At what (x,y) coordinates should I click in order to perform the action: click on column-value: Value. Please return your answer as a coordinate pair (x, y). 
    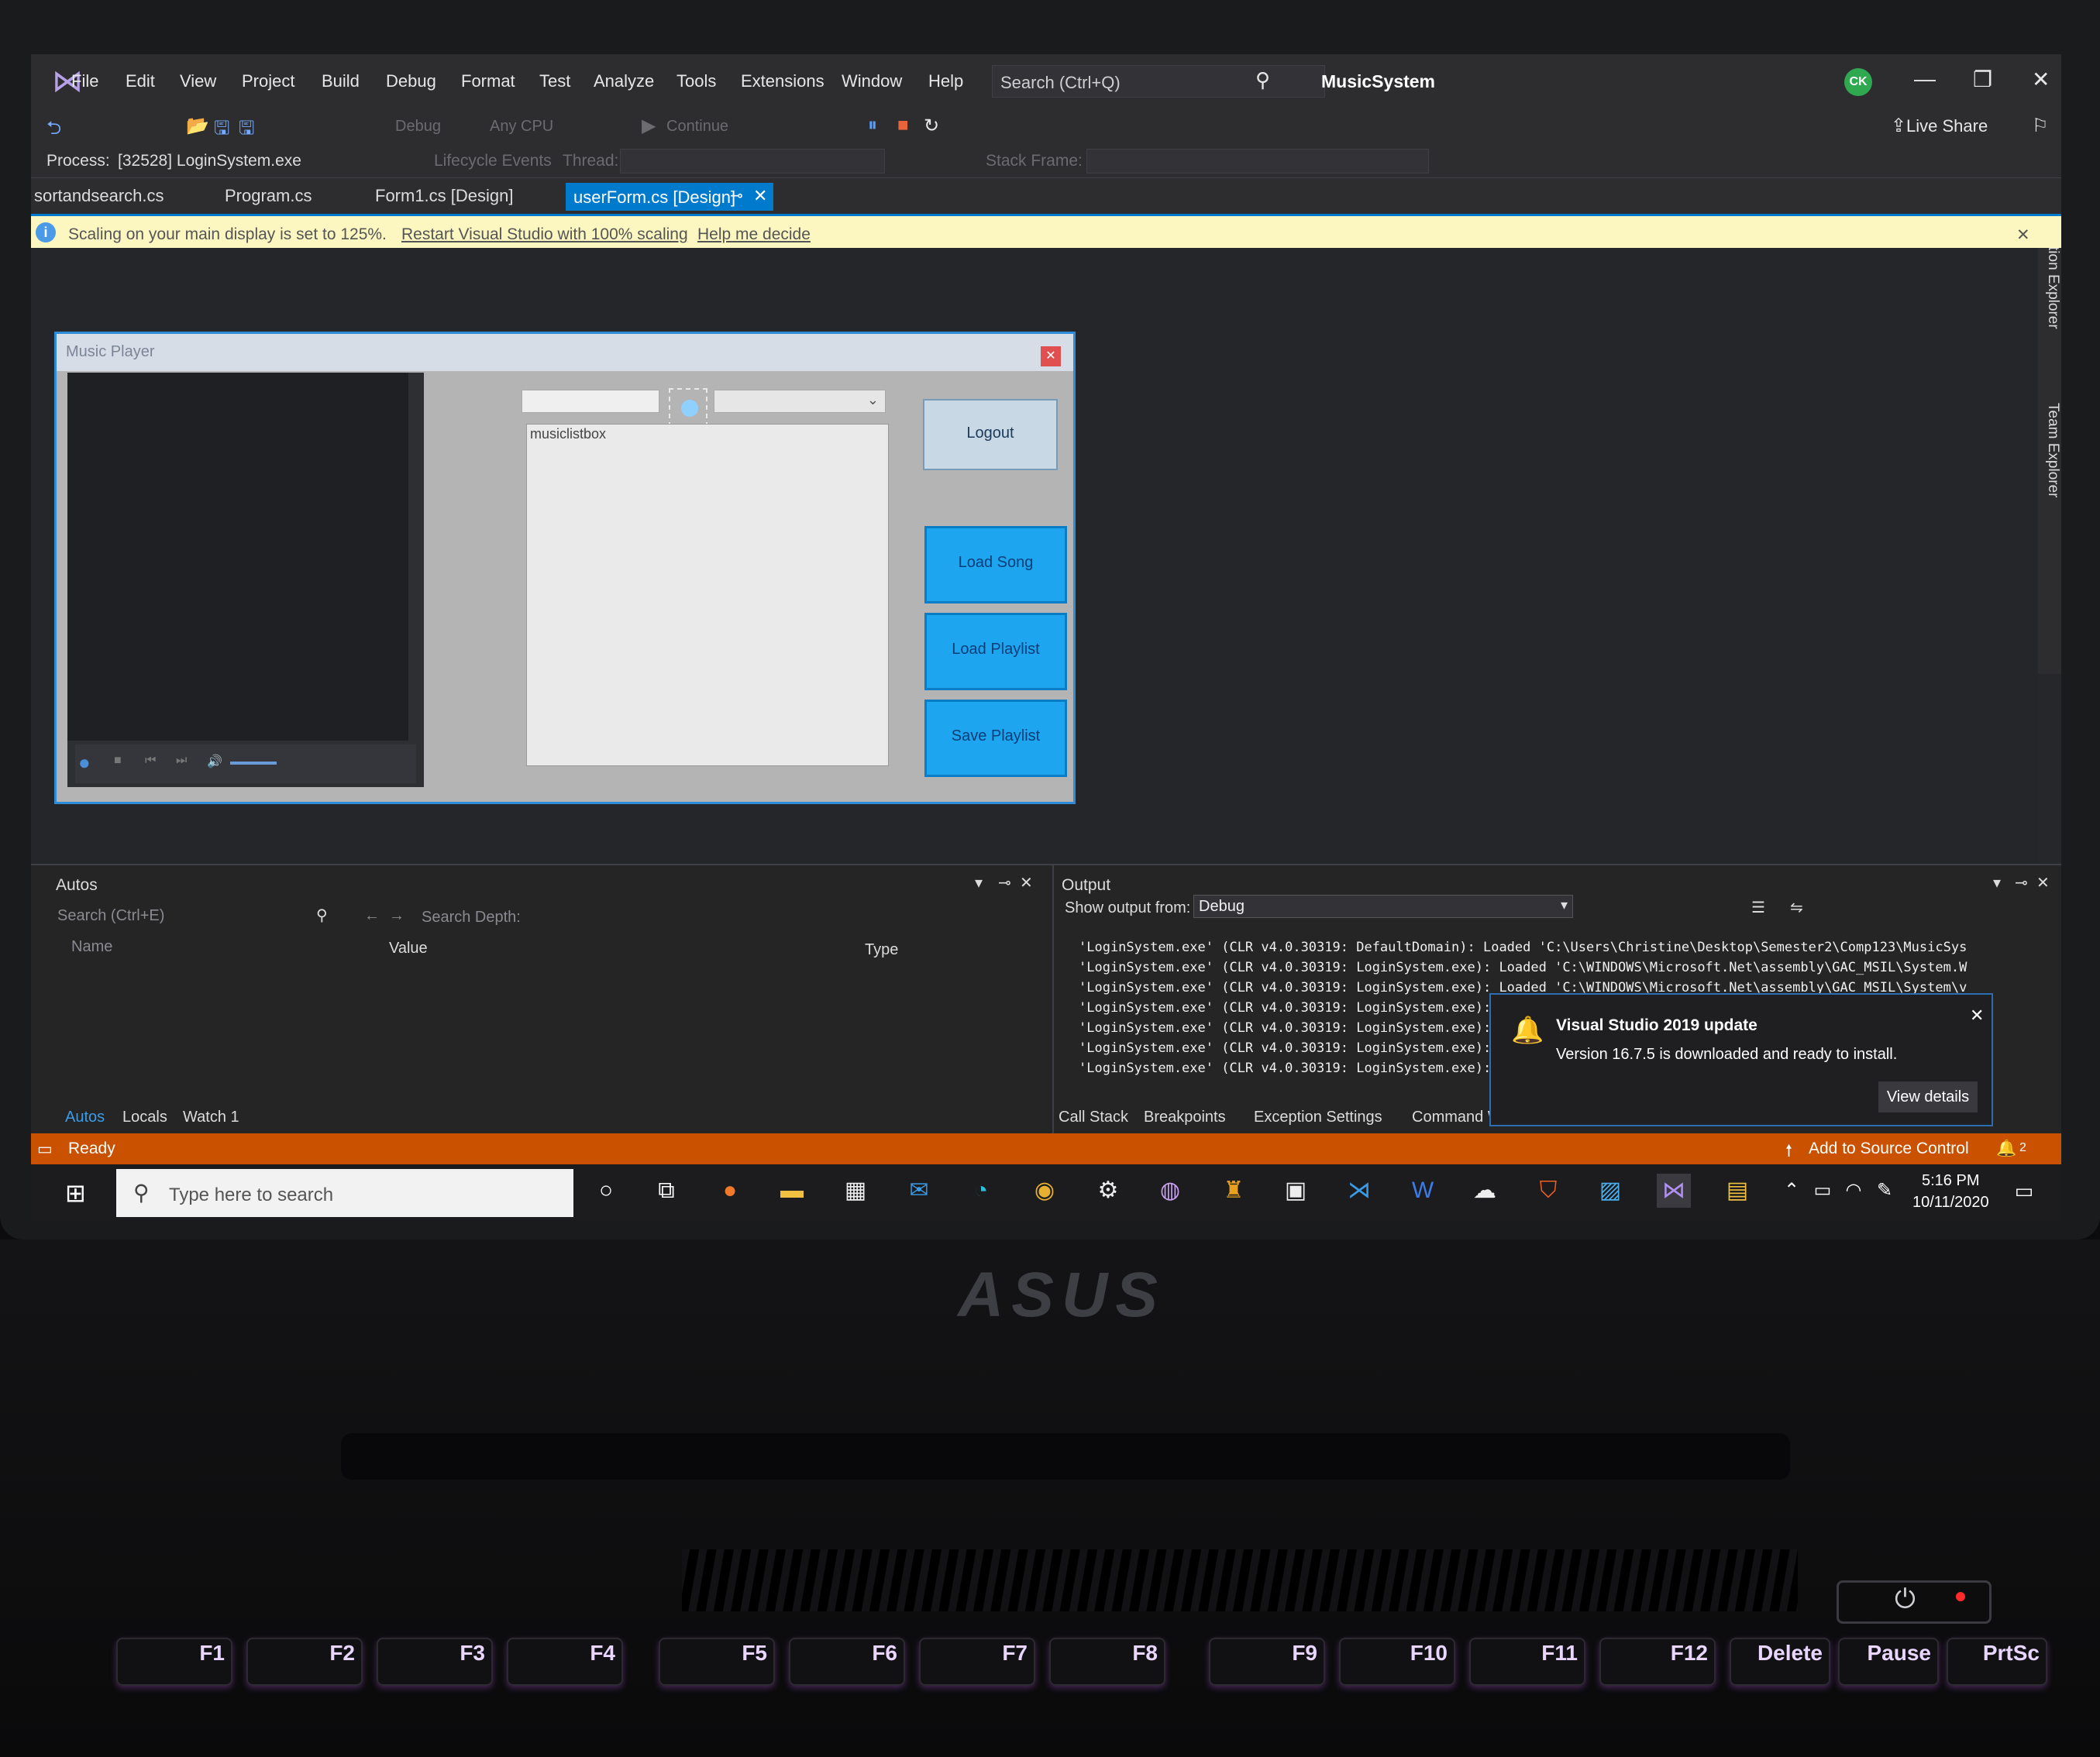
    Looking at the image, I should click on (409, 949).